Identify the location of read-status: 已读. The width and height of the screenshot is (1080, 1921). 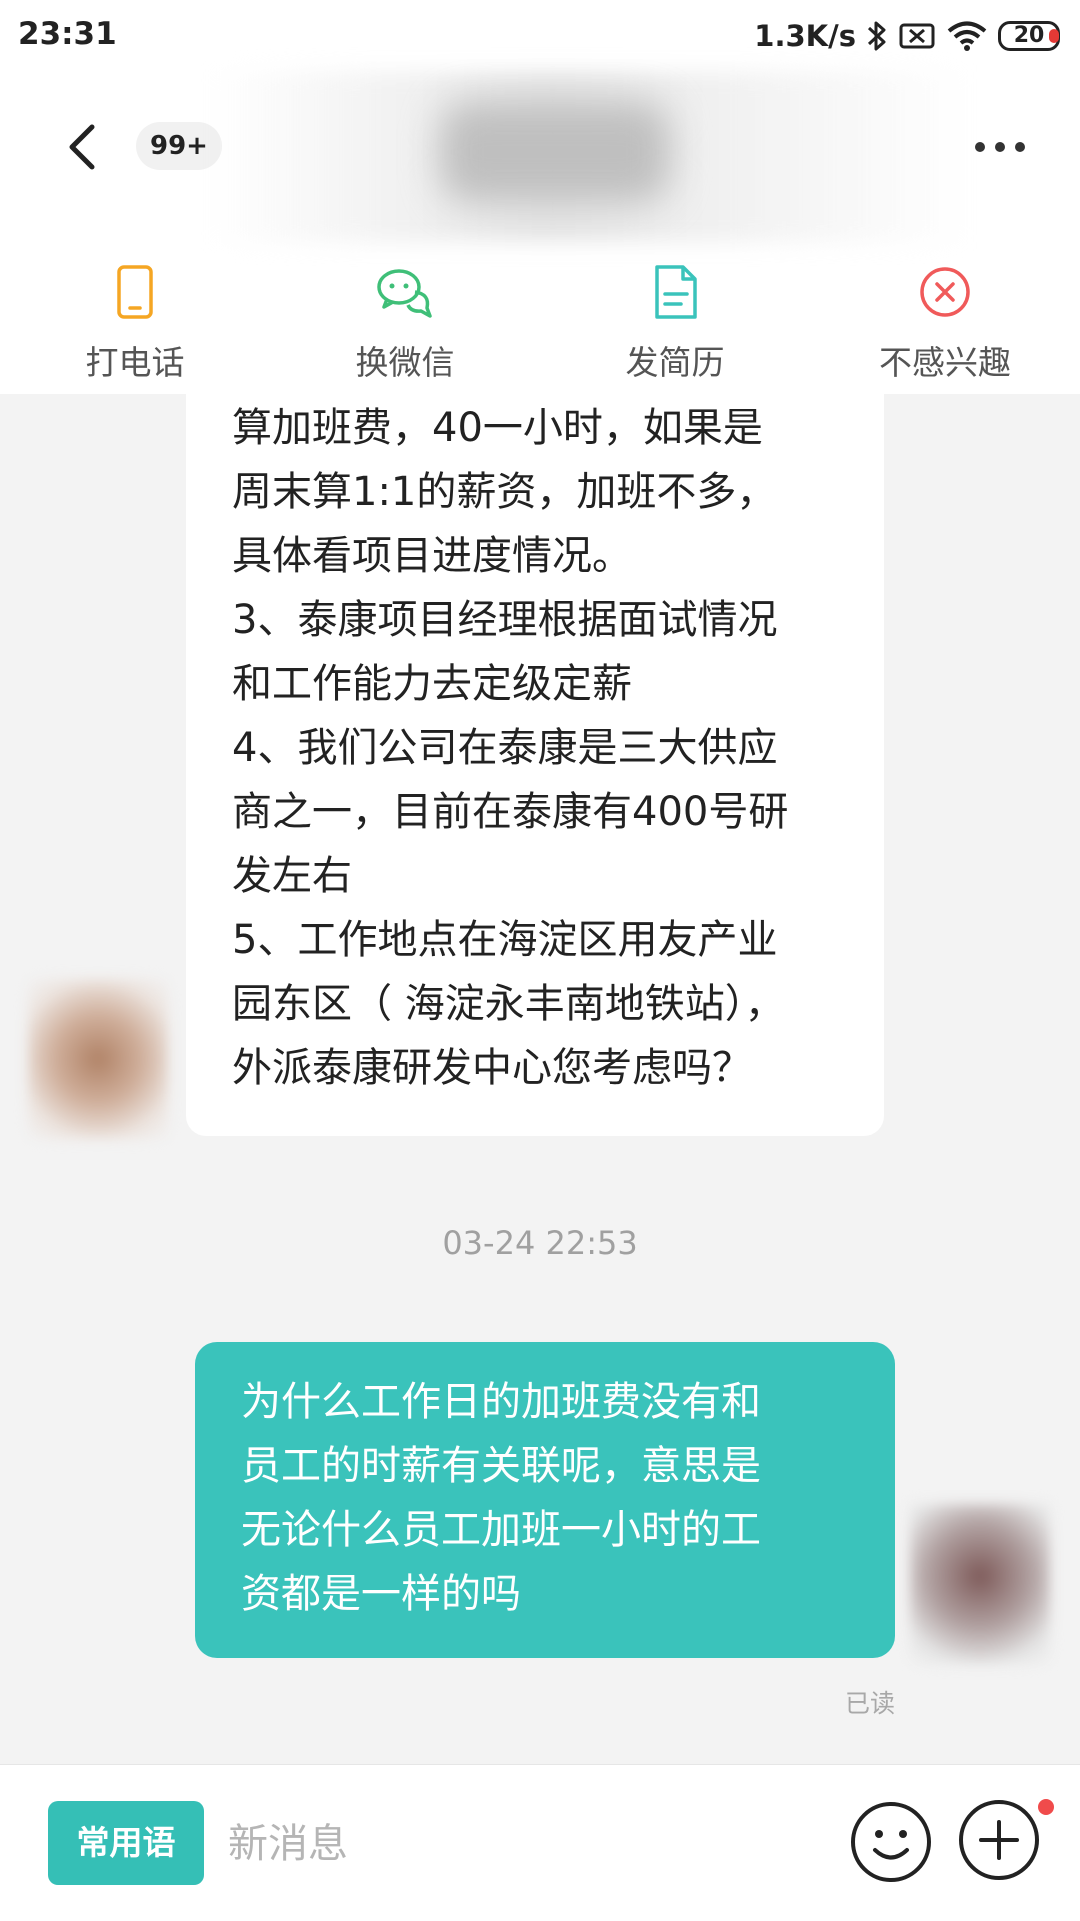
(870, 1703).